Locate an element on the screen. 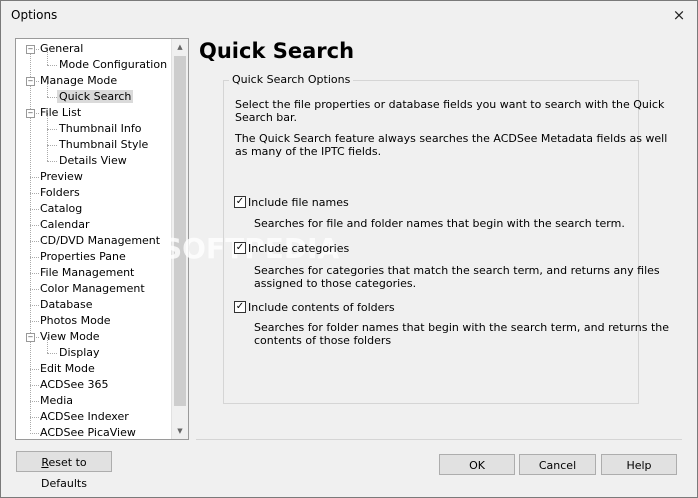 The width and height of the screenshot is (698, 498). tree-item-catalog: Catalog is located at coordinates (61, 209).